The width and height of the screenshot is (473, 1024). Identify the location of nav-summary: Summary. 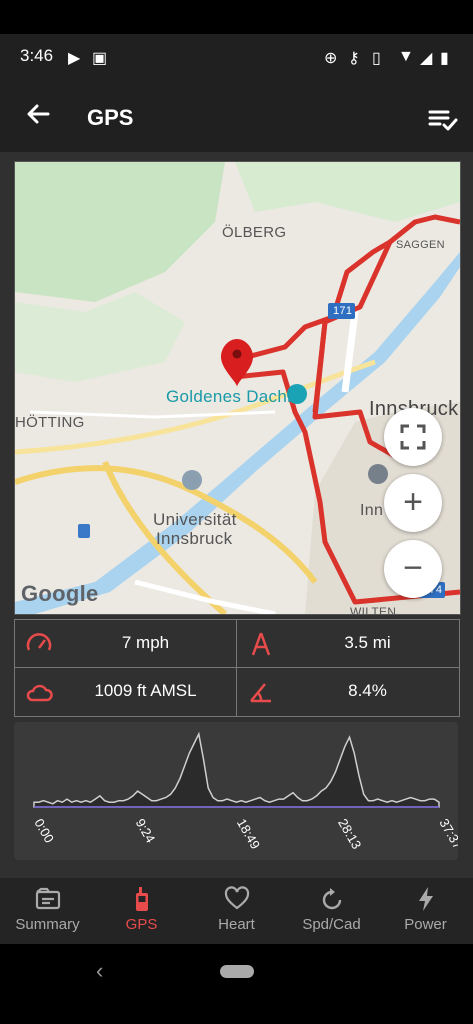
(47, 911).